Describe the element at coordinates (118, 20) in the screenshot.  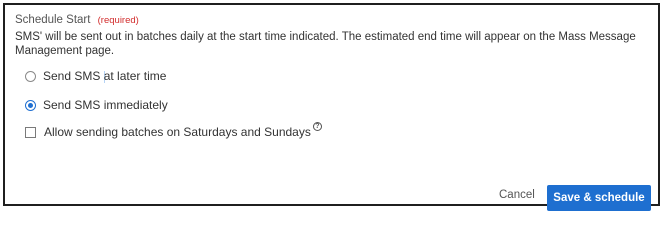
I see `required-indicator: (required)` at that location.